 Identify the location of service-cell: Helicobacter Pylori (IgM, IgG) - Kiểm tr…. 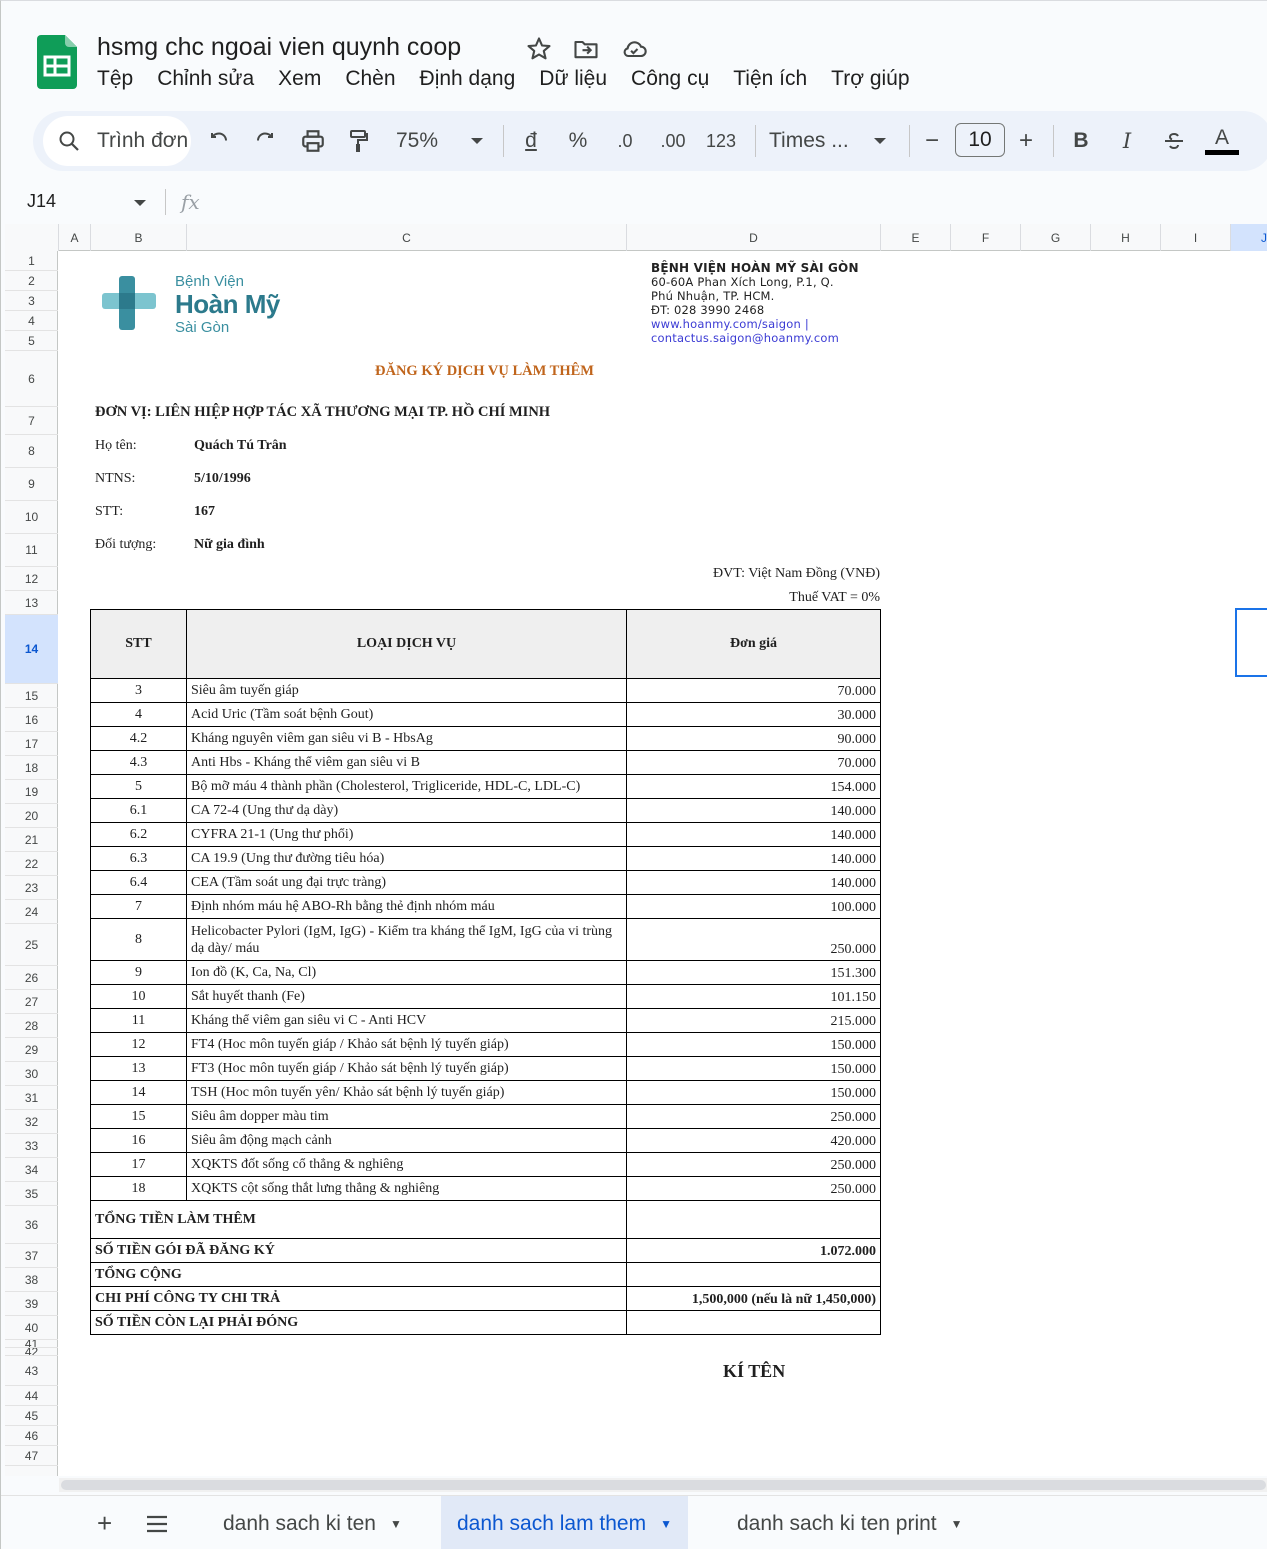
(406, 939).